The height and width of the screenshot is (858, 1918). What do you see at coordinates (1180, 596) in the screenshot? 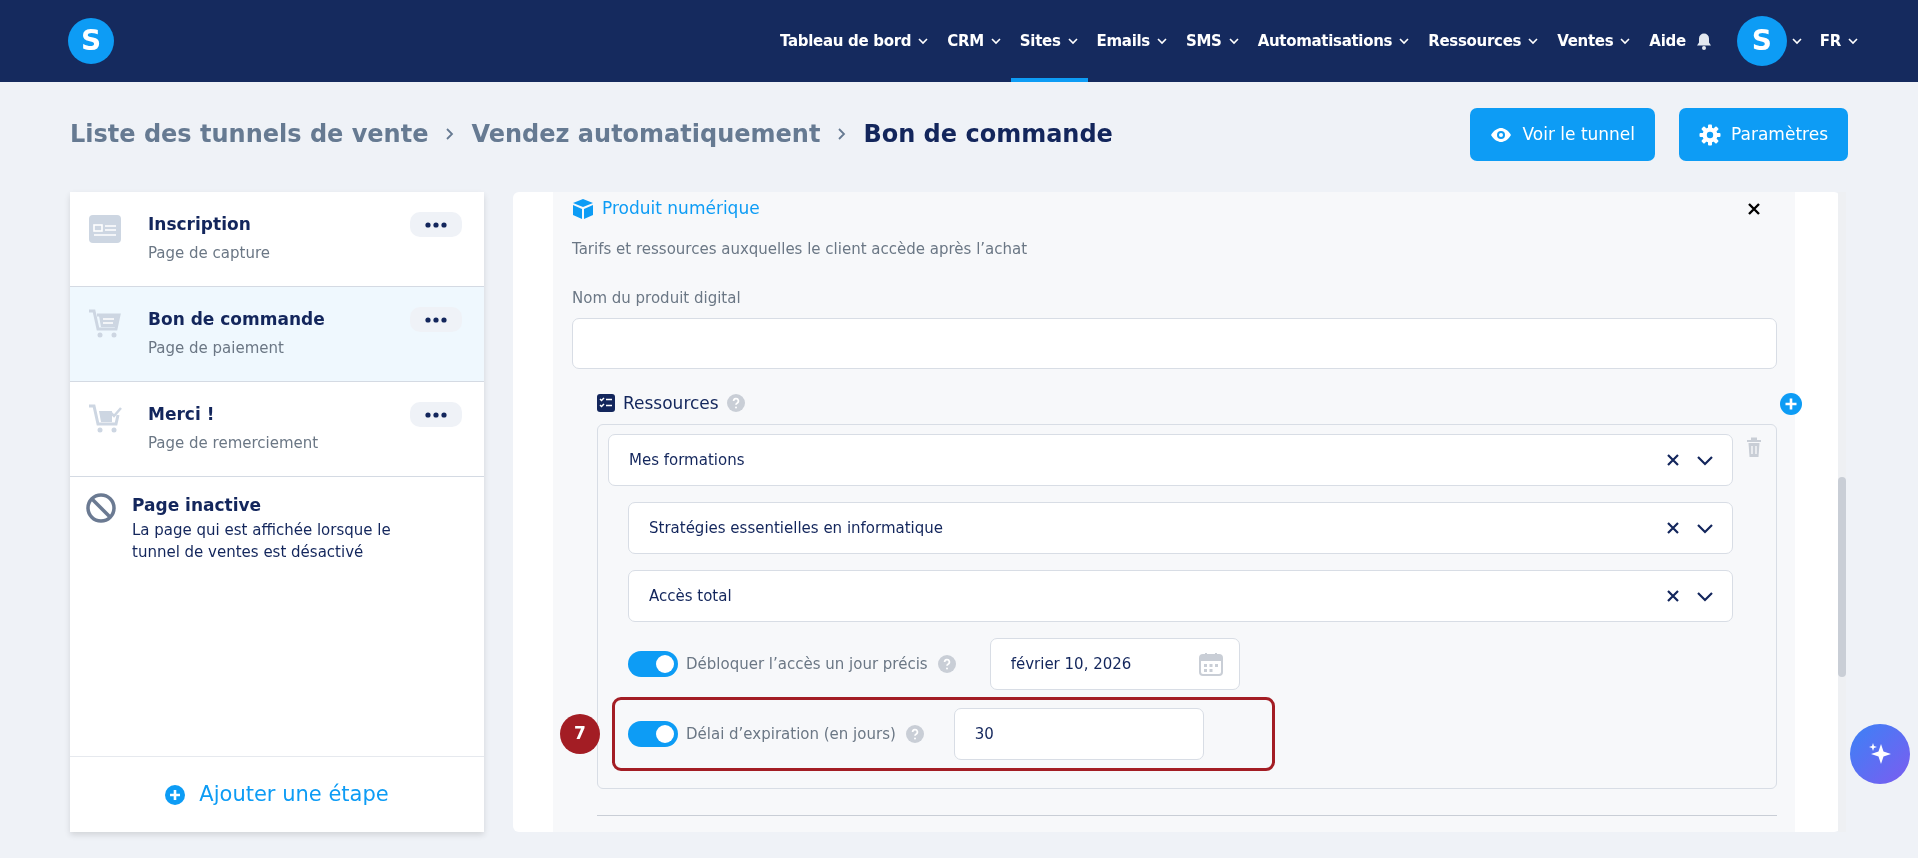
I see `select-field: Accès total` at bounding box center [1180, 596].